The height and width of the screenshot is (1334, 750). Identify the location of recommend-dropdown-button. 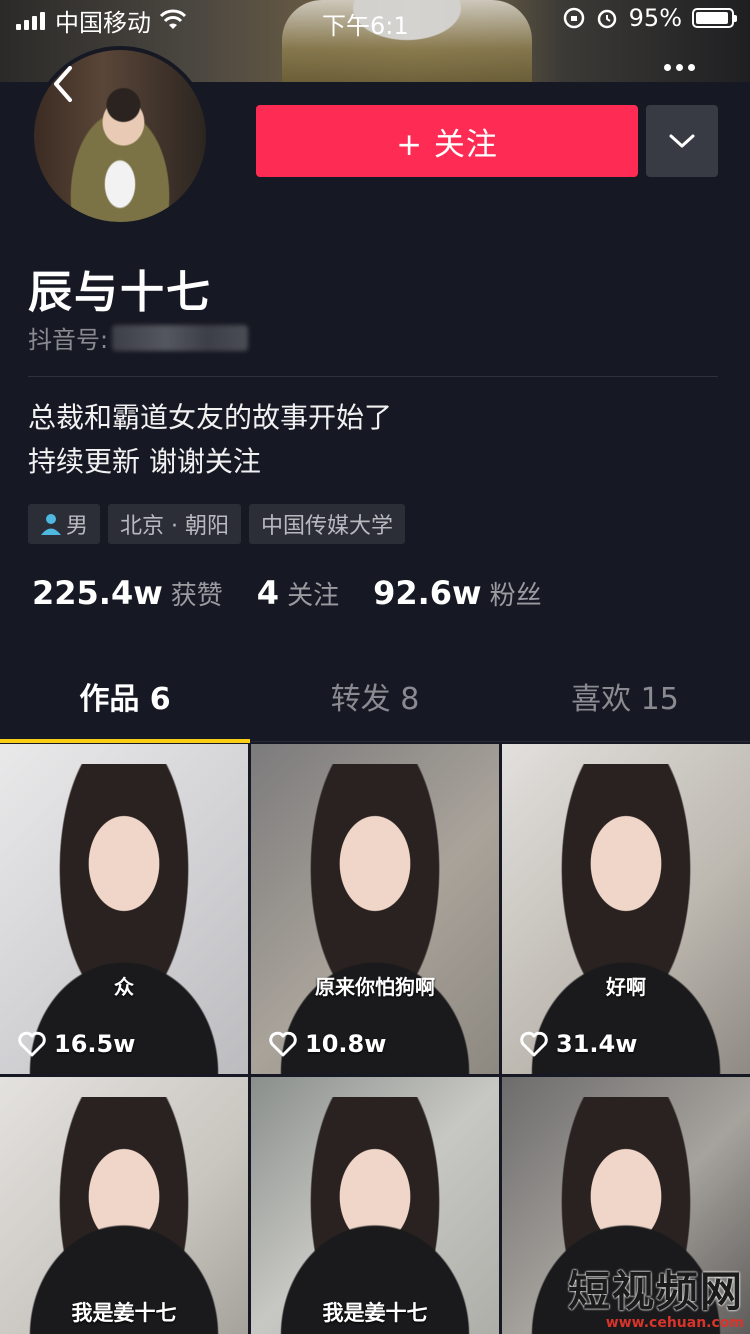
(682, 141).